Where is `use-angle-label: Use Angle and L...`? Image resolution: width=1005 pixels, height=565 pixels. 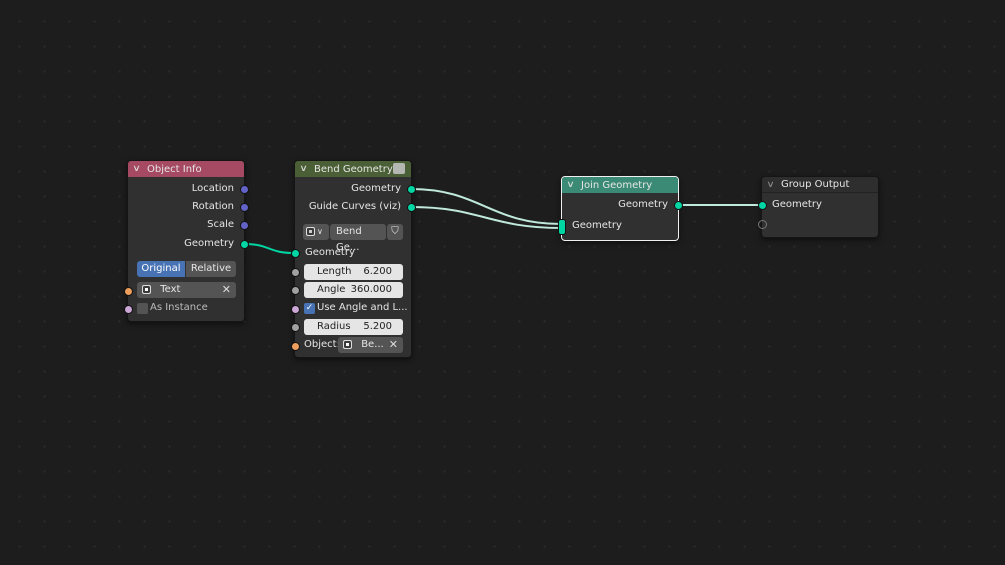 use-angle-label: Use Angle and L... is located at coordinates (362, 307).